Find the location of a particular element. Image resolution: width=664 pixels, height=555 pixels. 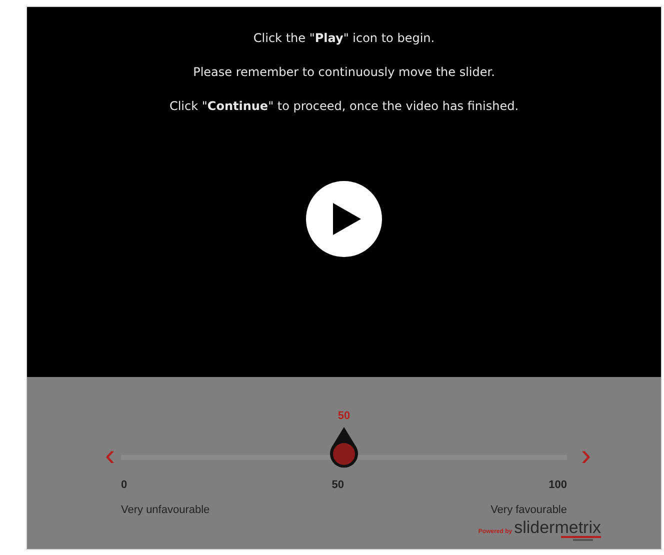

instruction-text: Click the "Play" icon to begin. is located at coordinates (344, 38).